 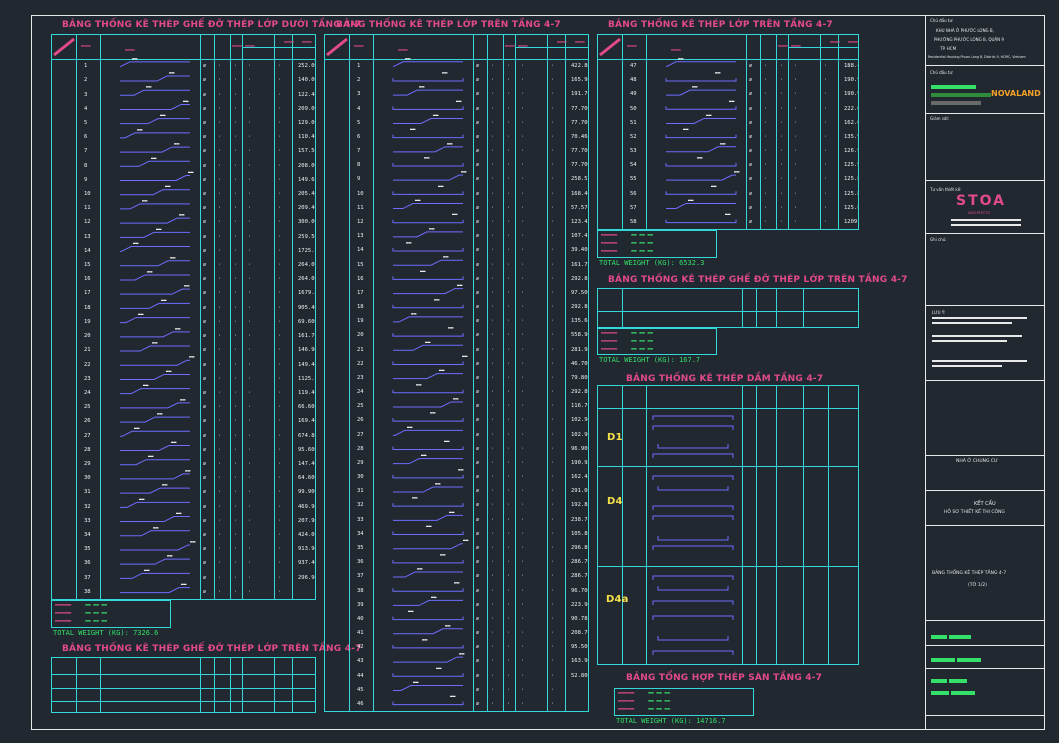 I want to click on row-id: 54, so click(x=633, y=165).